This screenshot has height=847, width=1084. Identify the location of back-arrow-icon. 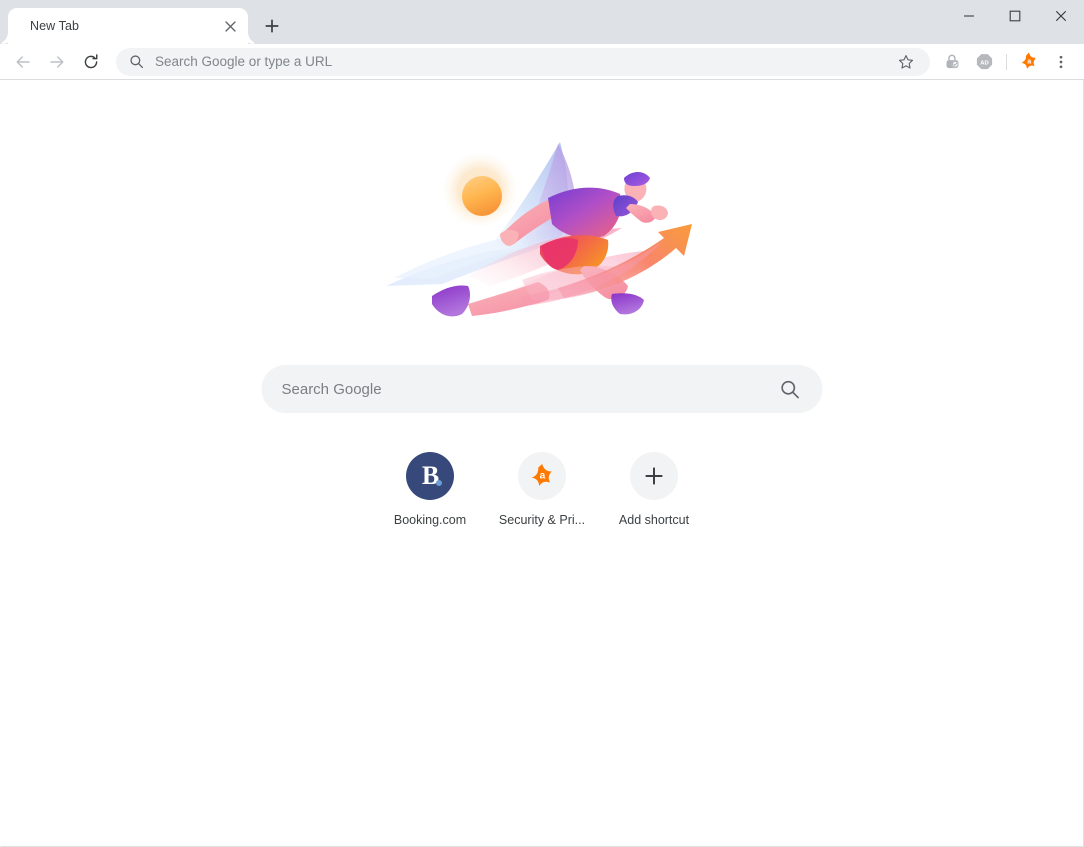
(23, 62).